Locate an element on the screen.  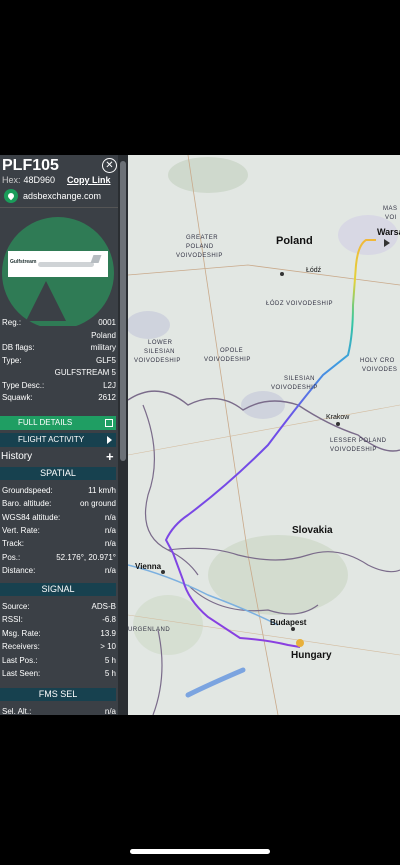
history-label: History is located at coordinates (17, 456).